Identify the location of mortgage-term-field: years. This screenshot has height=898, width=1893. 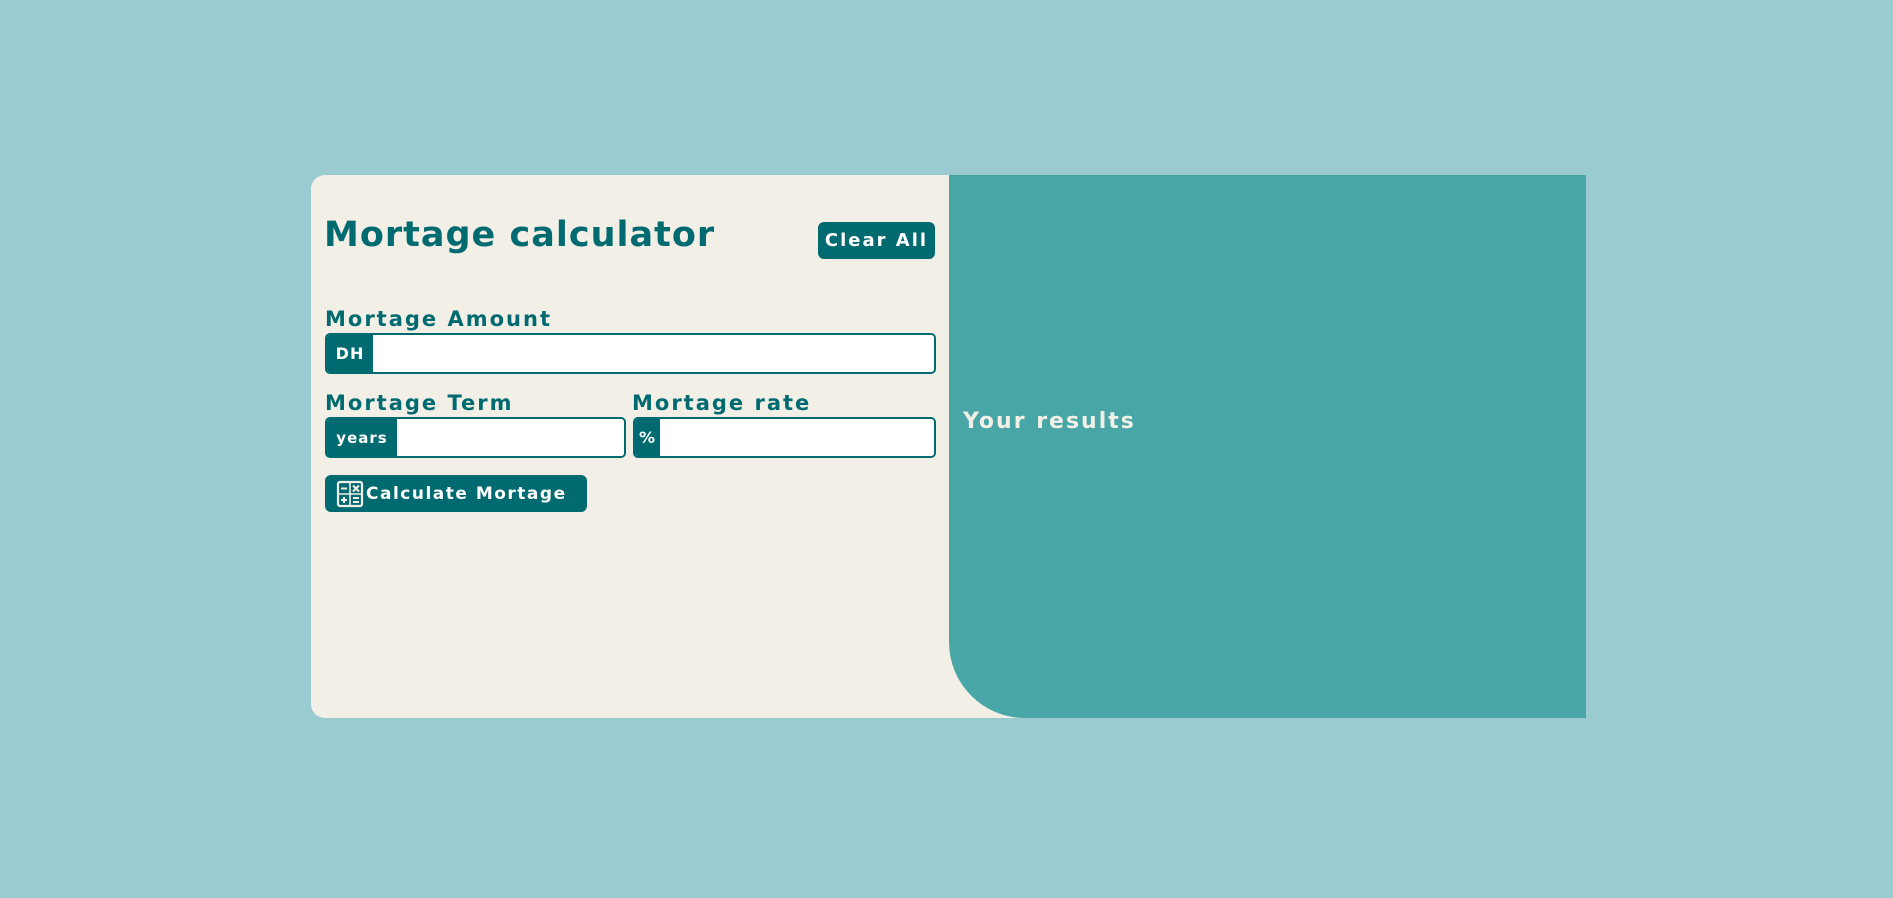
(475, 437).